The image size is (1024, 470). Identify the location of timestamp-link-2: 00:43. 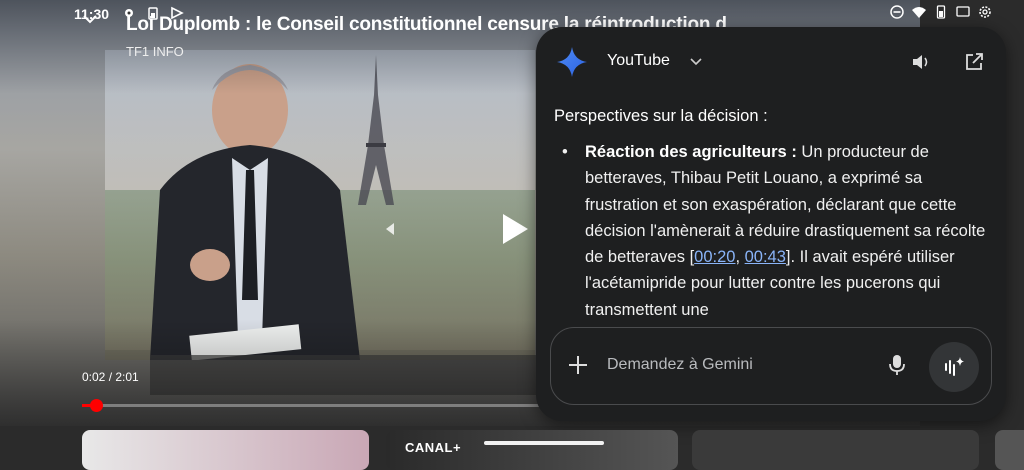
(765, 257).